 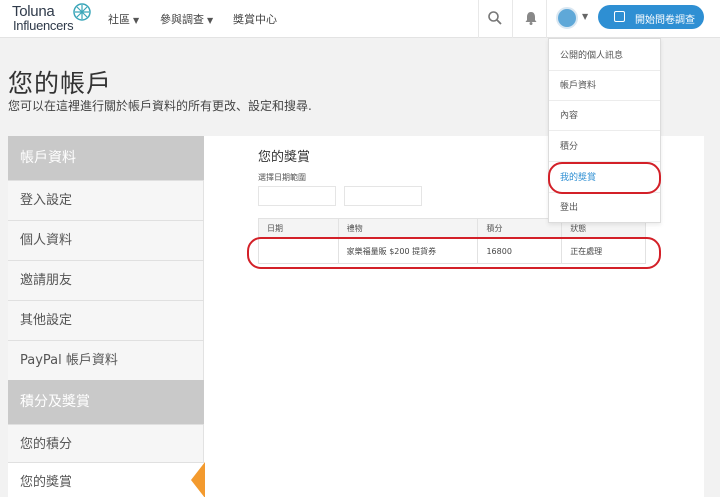 I want to click on column-header-date: 日期, so click(x=298, y=228).